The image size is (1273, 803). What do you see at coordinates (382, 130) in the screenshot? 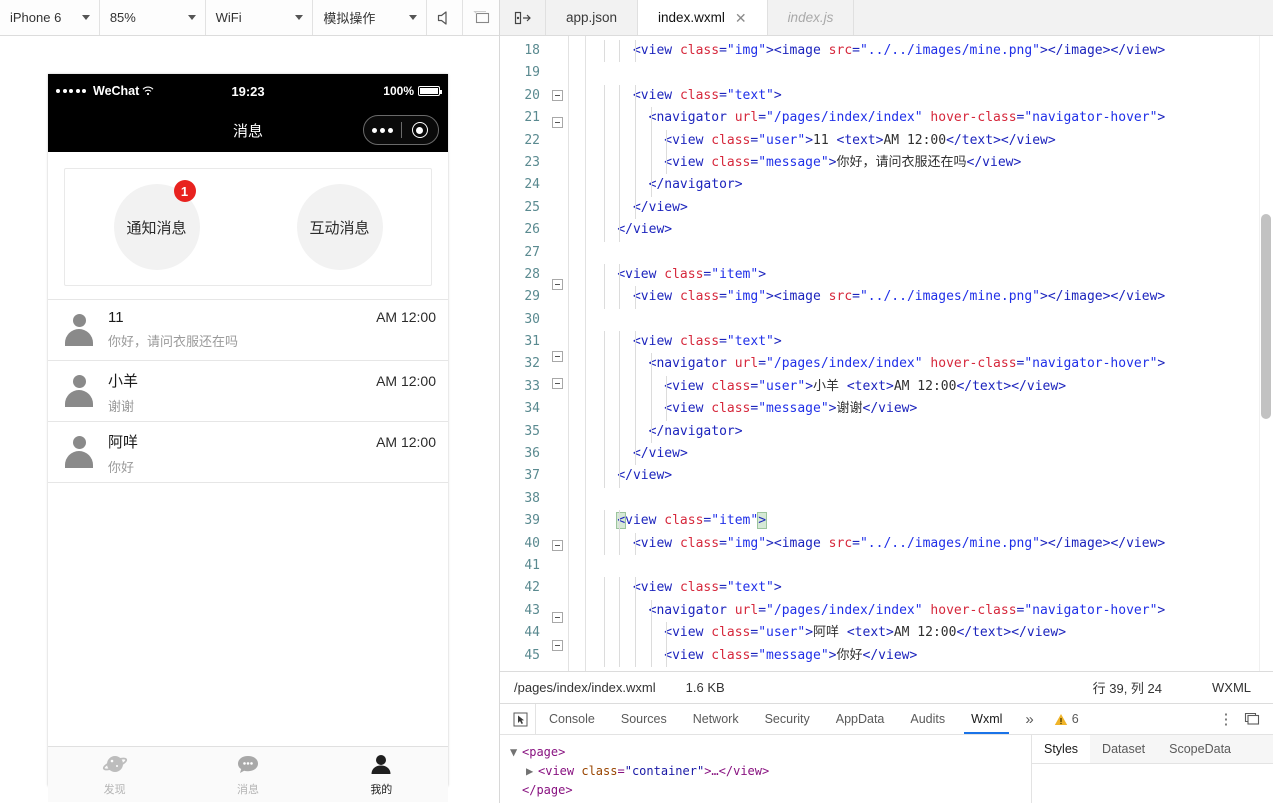
I see `more-dots-icon` at bounding box center [382, 130].